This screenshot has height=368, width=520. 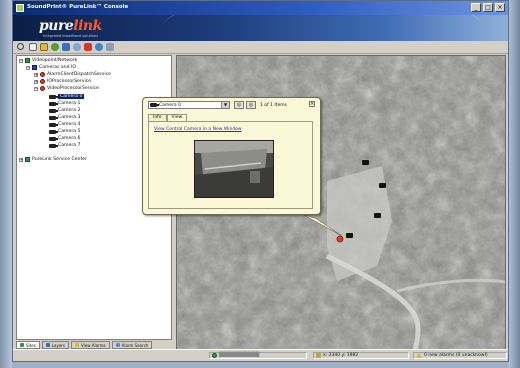 What do you see at coordinates (69, 103) in the screenshot?
I see `camera-label: Camera 1` at bounding box center [69, 103].